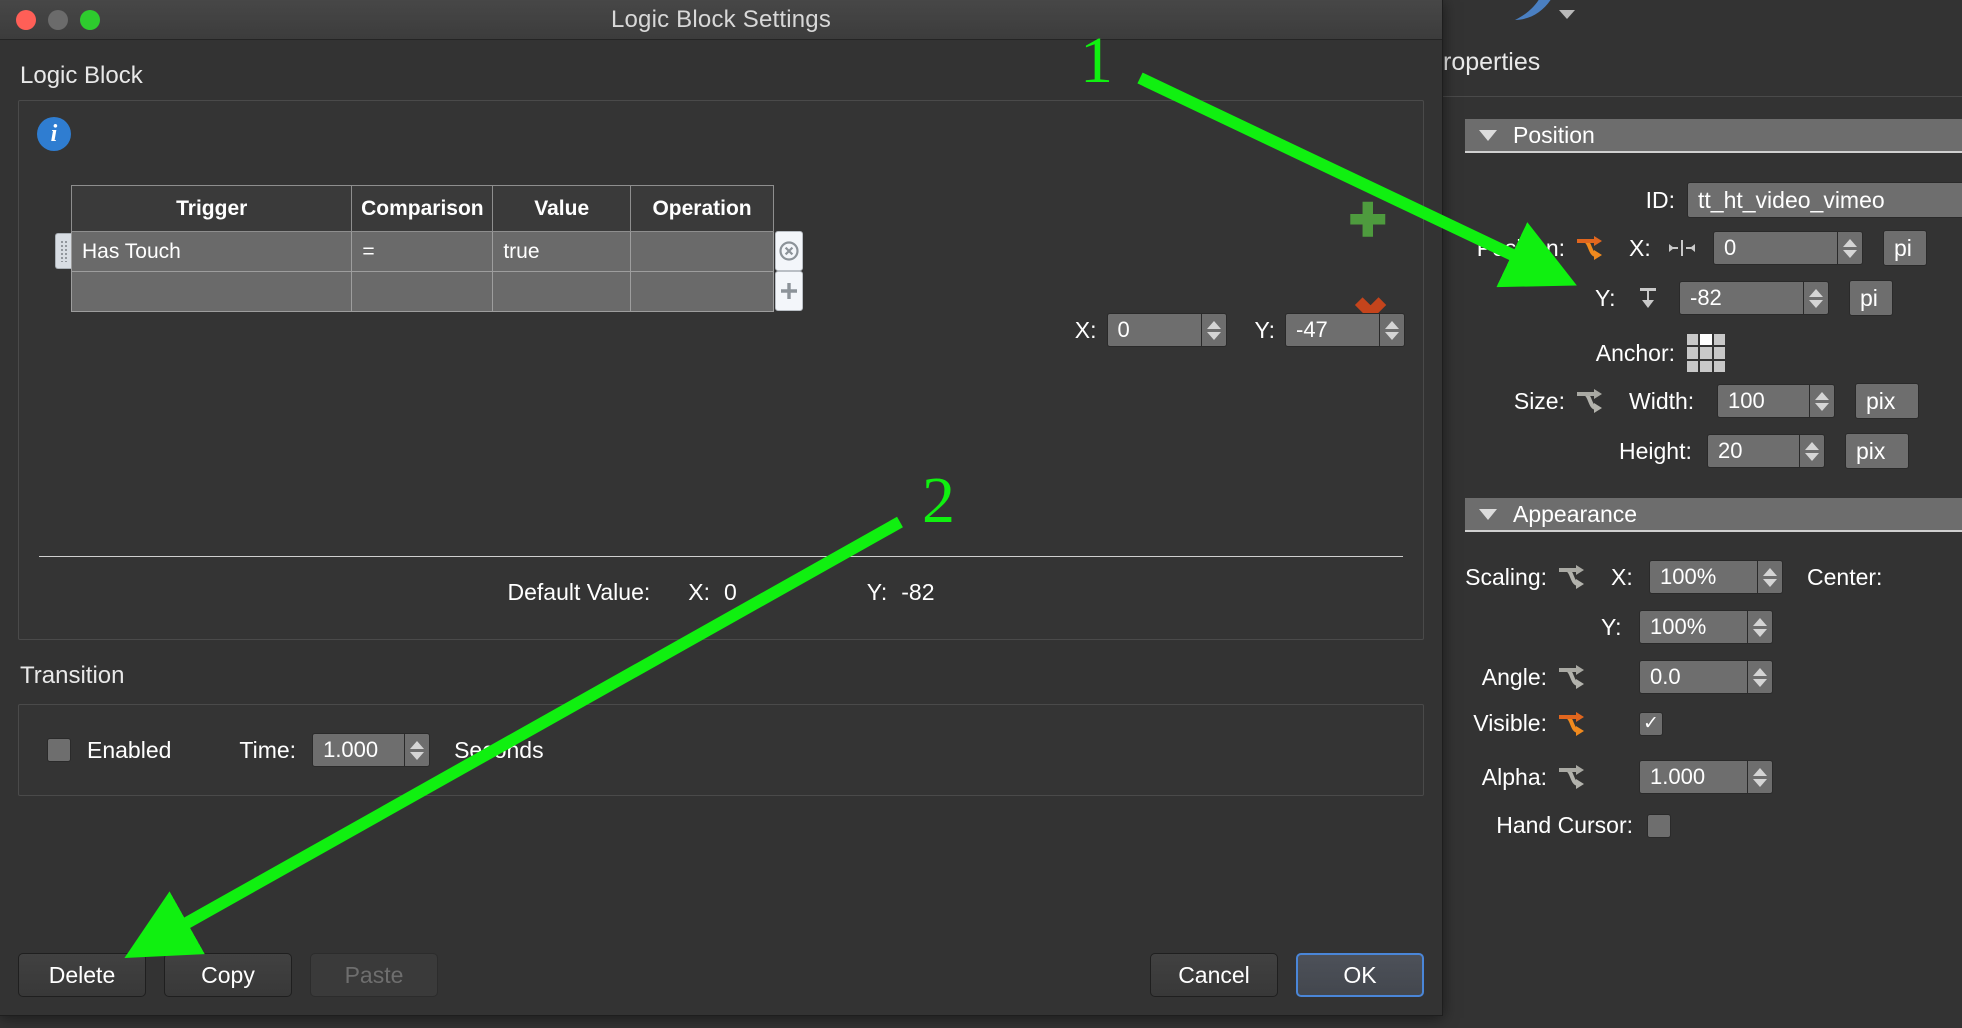 This screenshot has width=1962, height=1028. I want to click on scaling-y-stepper, so click(1760, 627).